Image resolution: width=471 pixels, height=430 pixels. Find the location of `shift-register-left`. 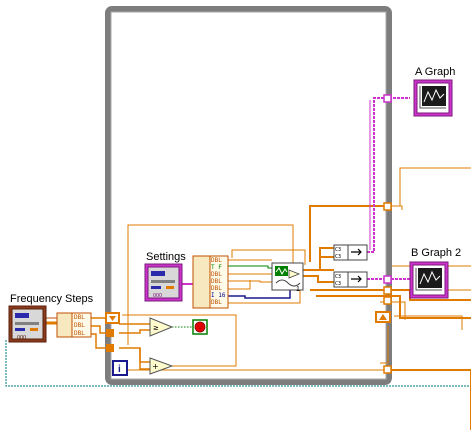

shift-register-left is located at coordinates (112, 318).